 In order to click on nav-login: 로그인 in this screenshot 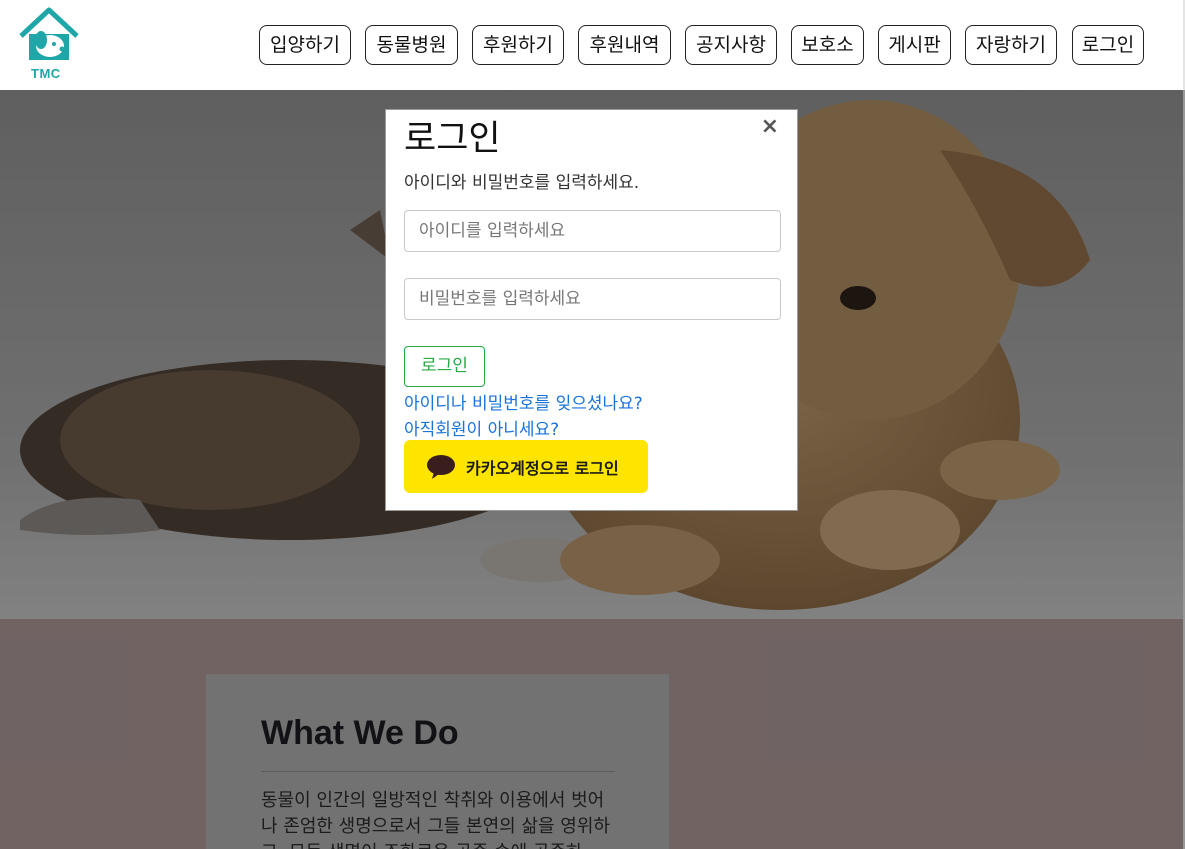, I will do `click(1108, 45)`.